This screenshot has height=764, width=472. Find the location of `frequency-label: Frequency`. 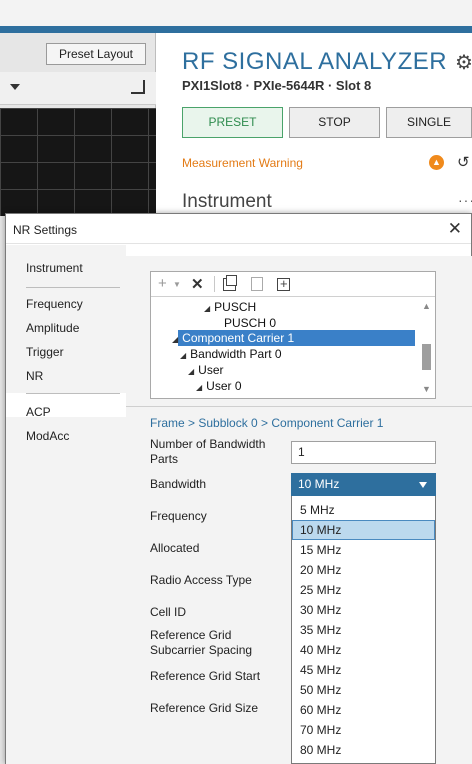

frequency-label: Frequency is located at coordinates (178, 516).